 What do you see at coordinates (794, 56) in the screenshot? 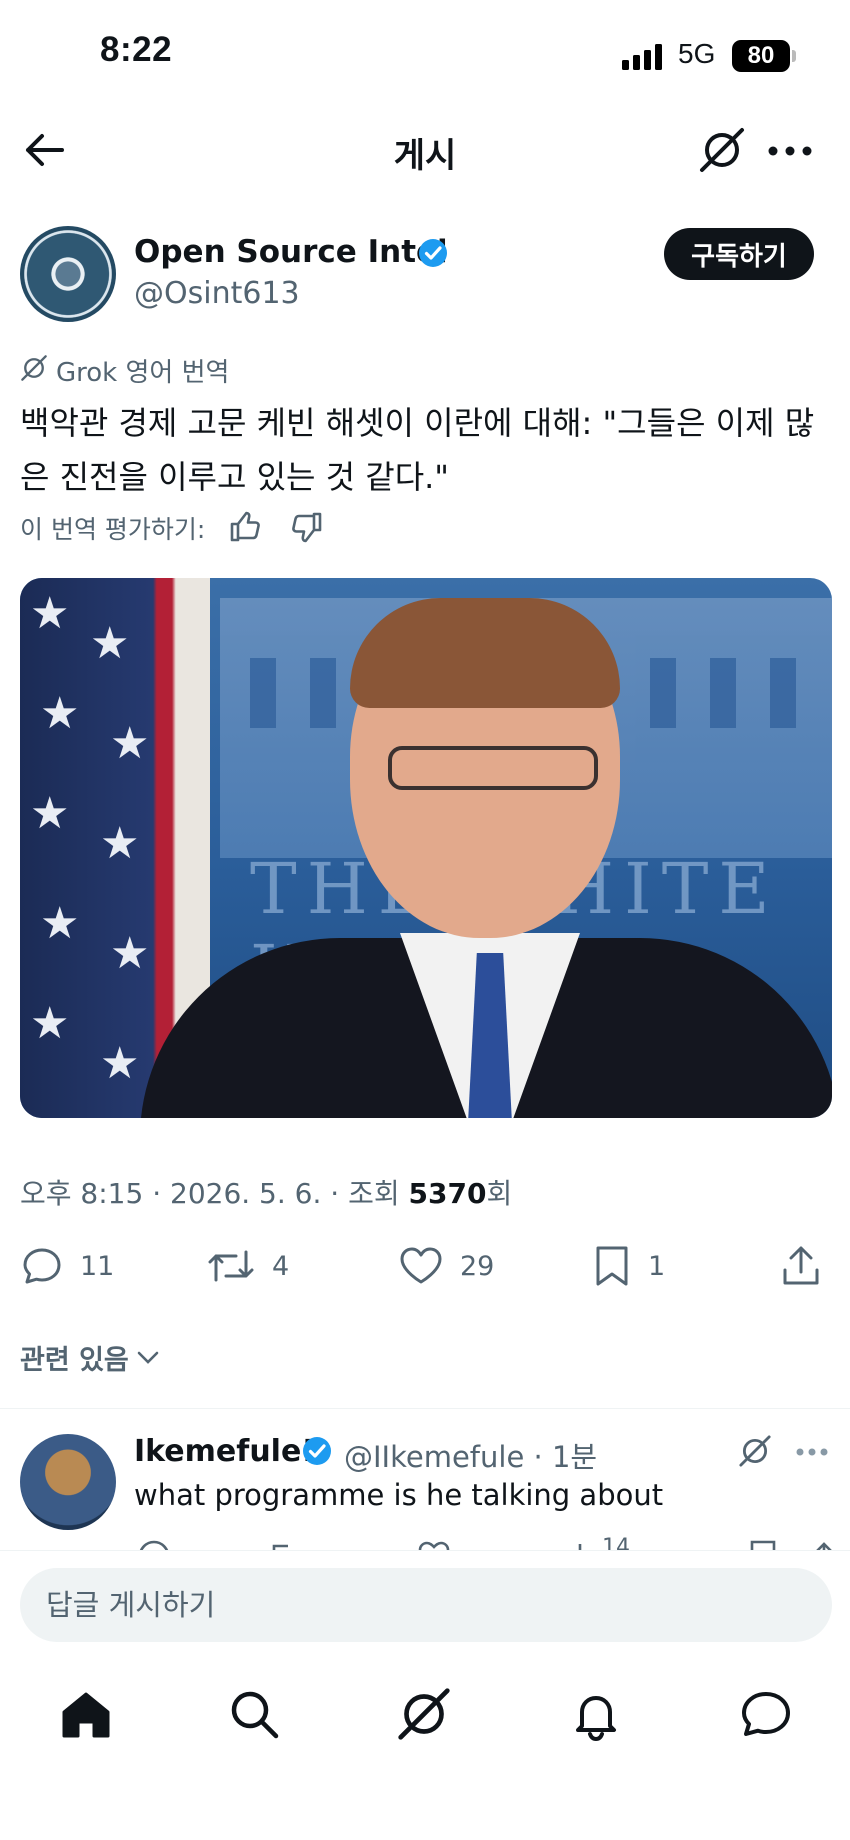
I see `battery-cap` at bounding box center [794, 56].